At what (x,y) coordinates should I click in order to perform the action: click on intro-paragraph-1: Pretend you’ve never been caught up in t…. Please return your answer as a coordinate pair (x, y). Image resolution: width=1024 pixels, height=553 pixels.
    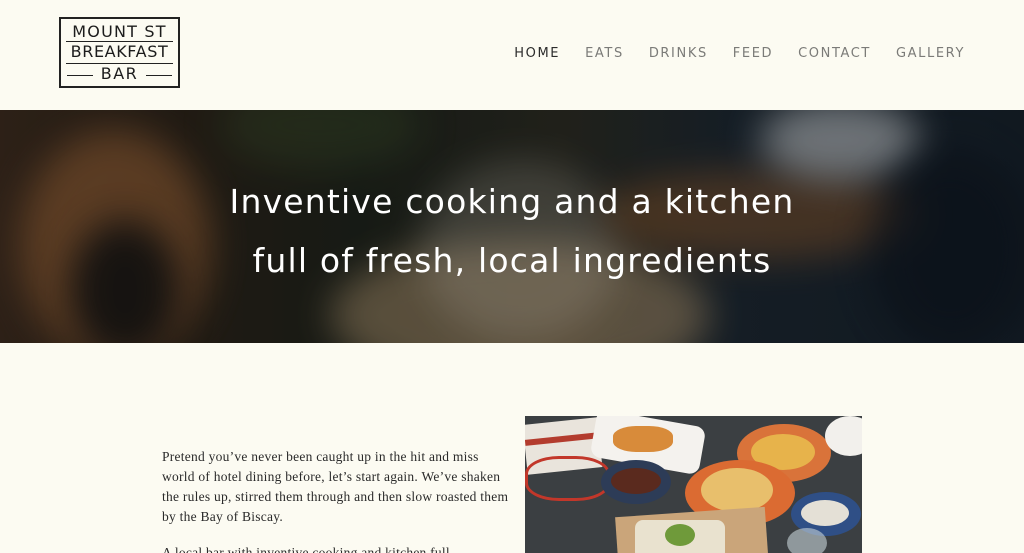
    Looking at the image, I should click on (335, 486).